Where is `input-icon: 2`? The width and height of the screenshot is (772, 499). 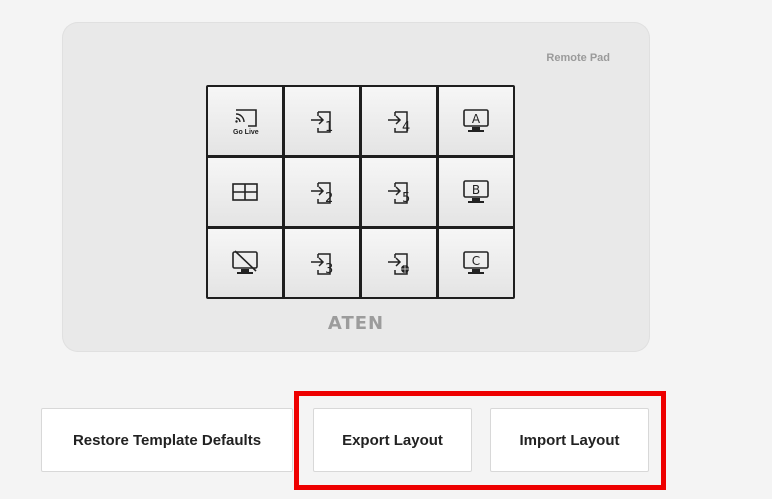
input-icon: 2 is located at coordinates (322, 194).